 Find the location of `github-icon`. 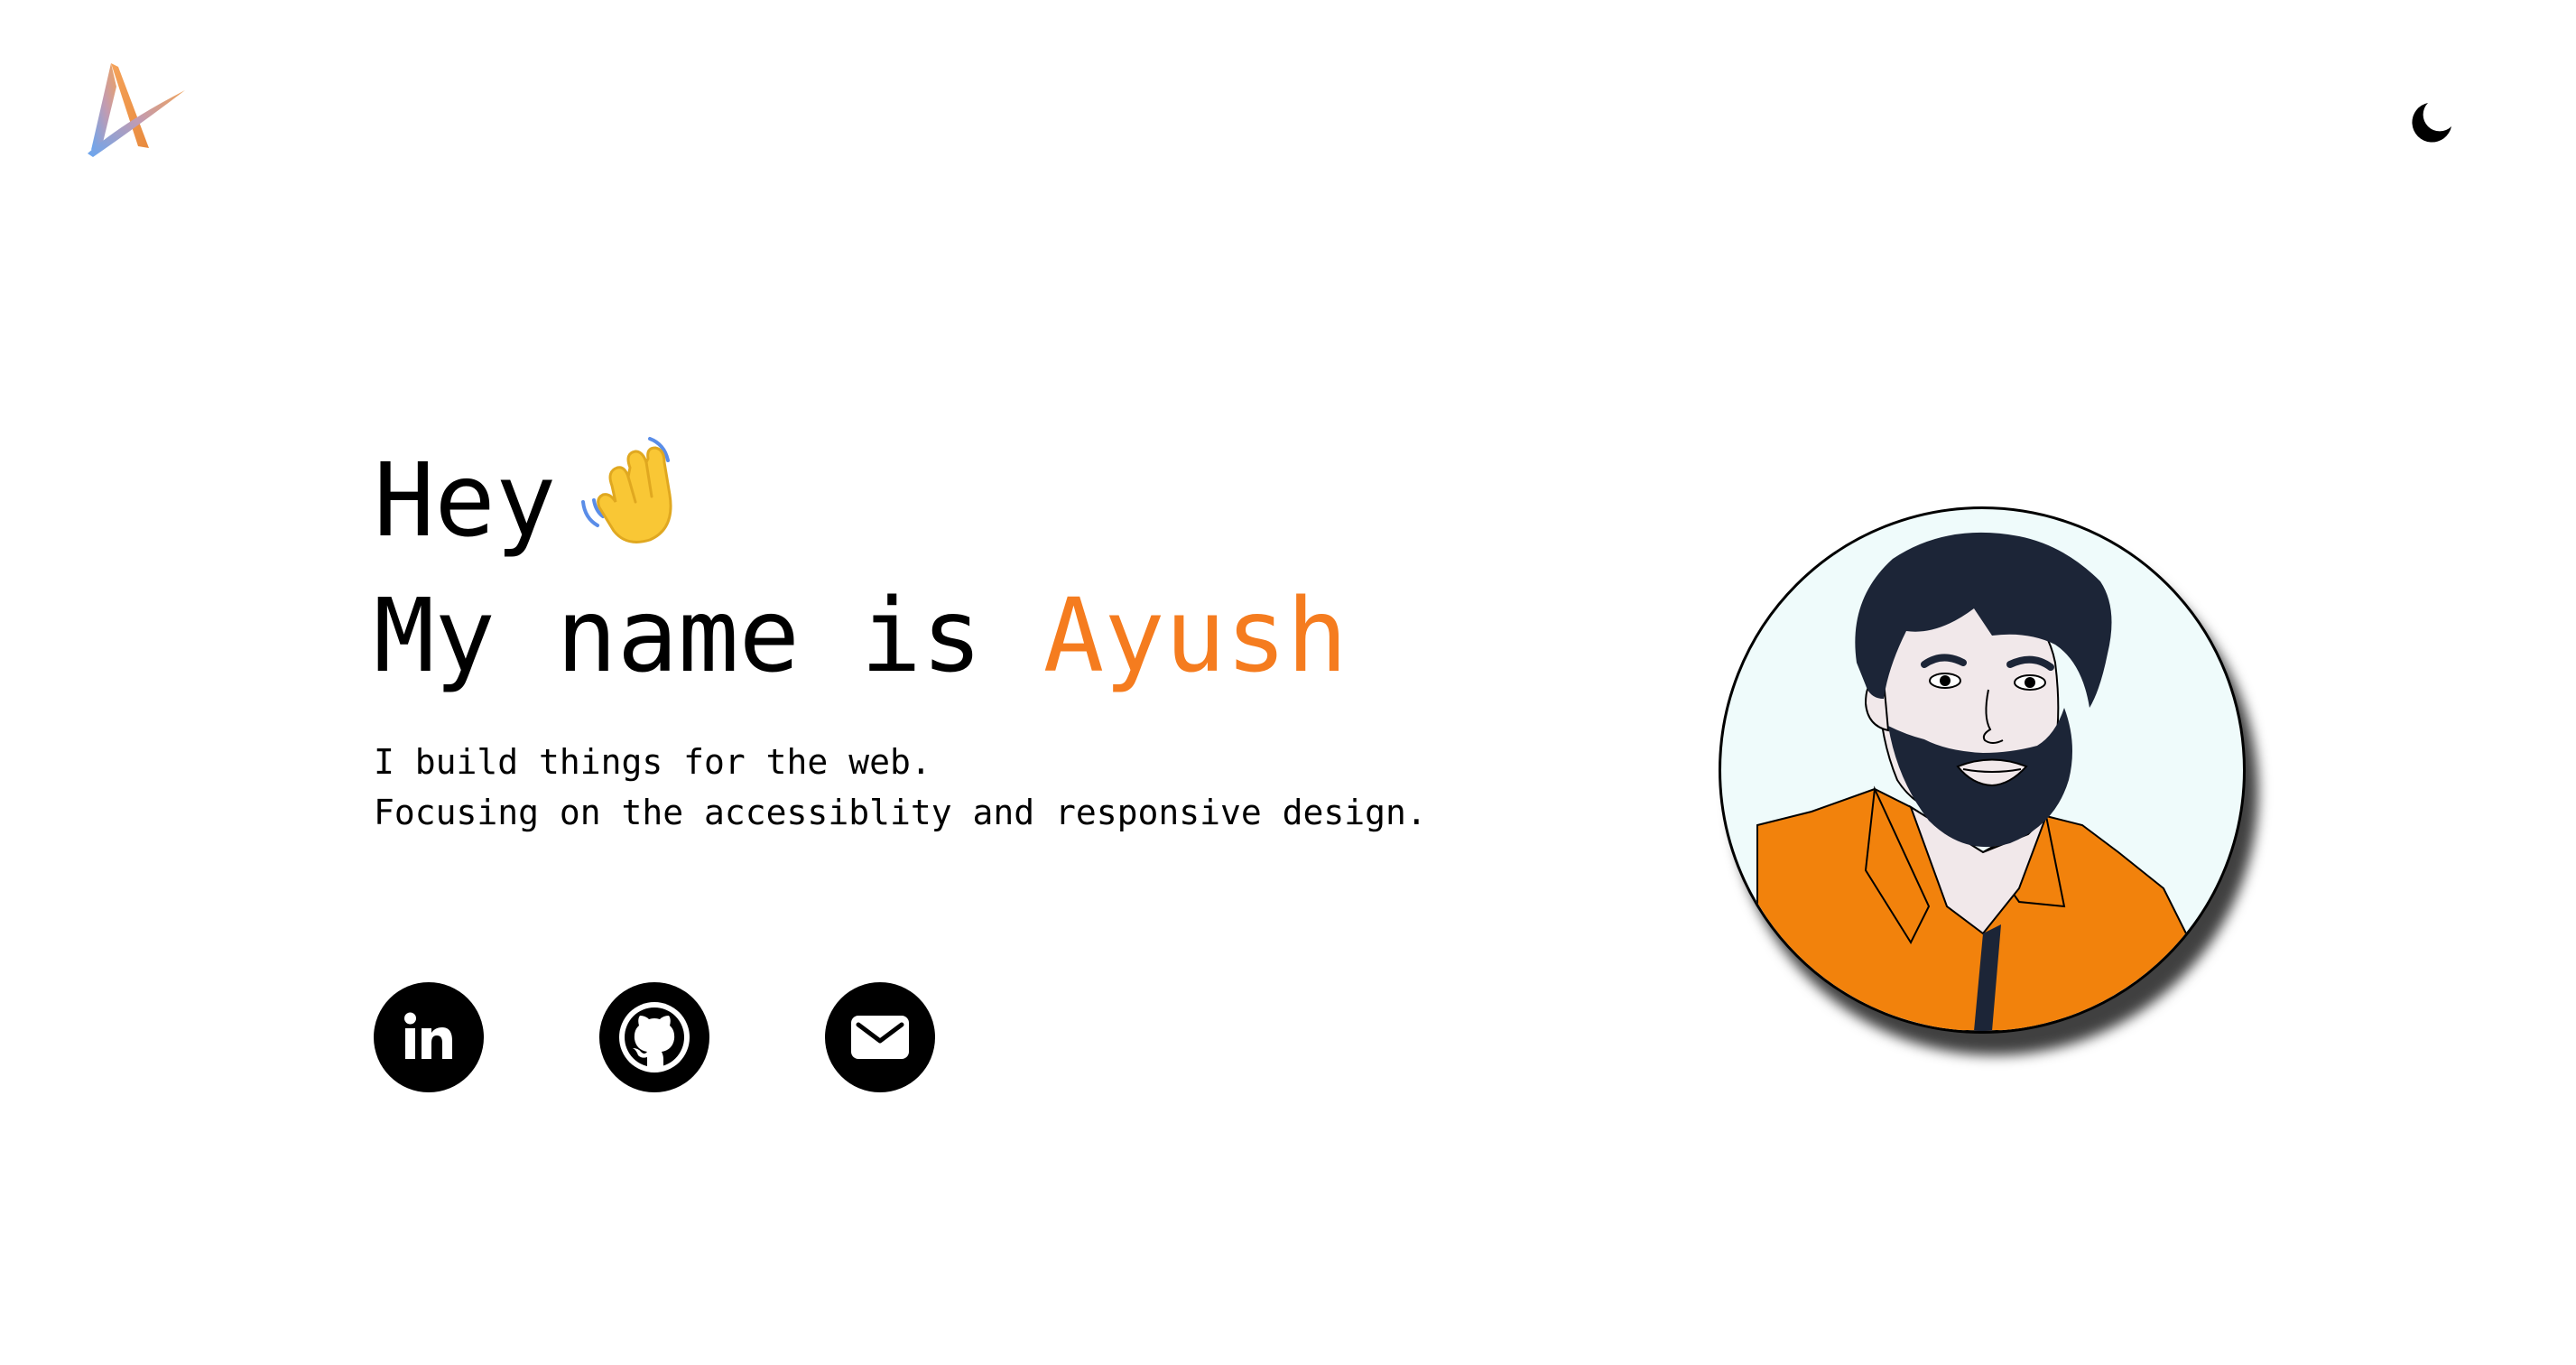

github-icon is located at coordinates (655, 1037).